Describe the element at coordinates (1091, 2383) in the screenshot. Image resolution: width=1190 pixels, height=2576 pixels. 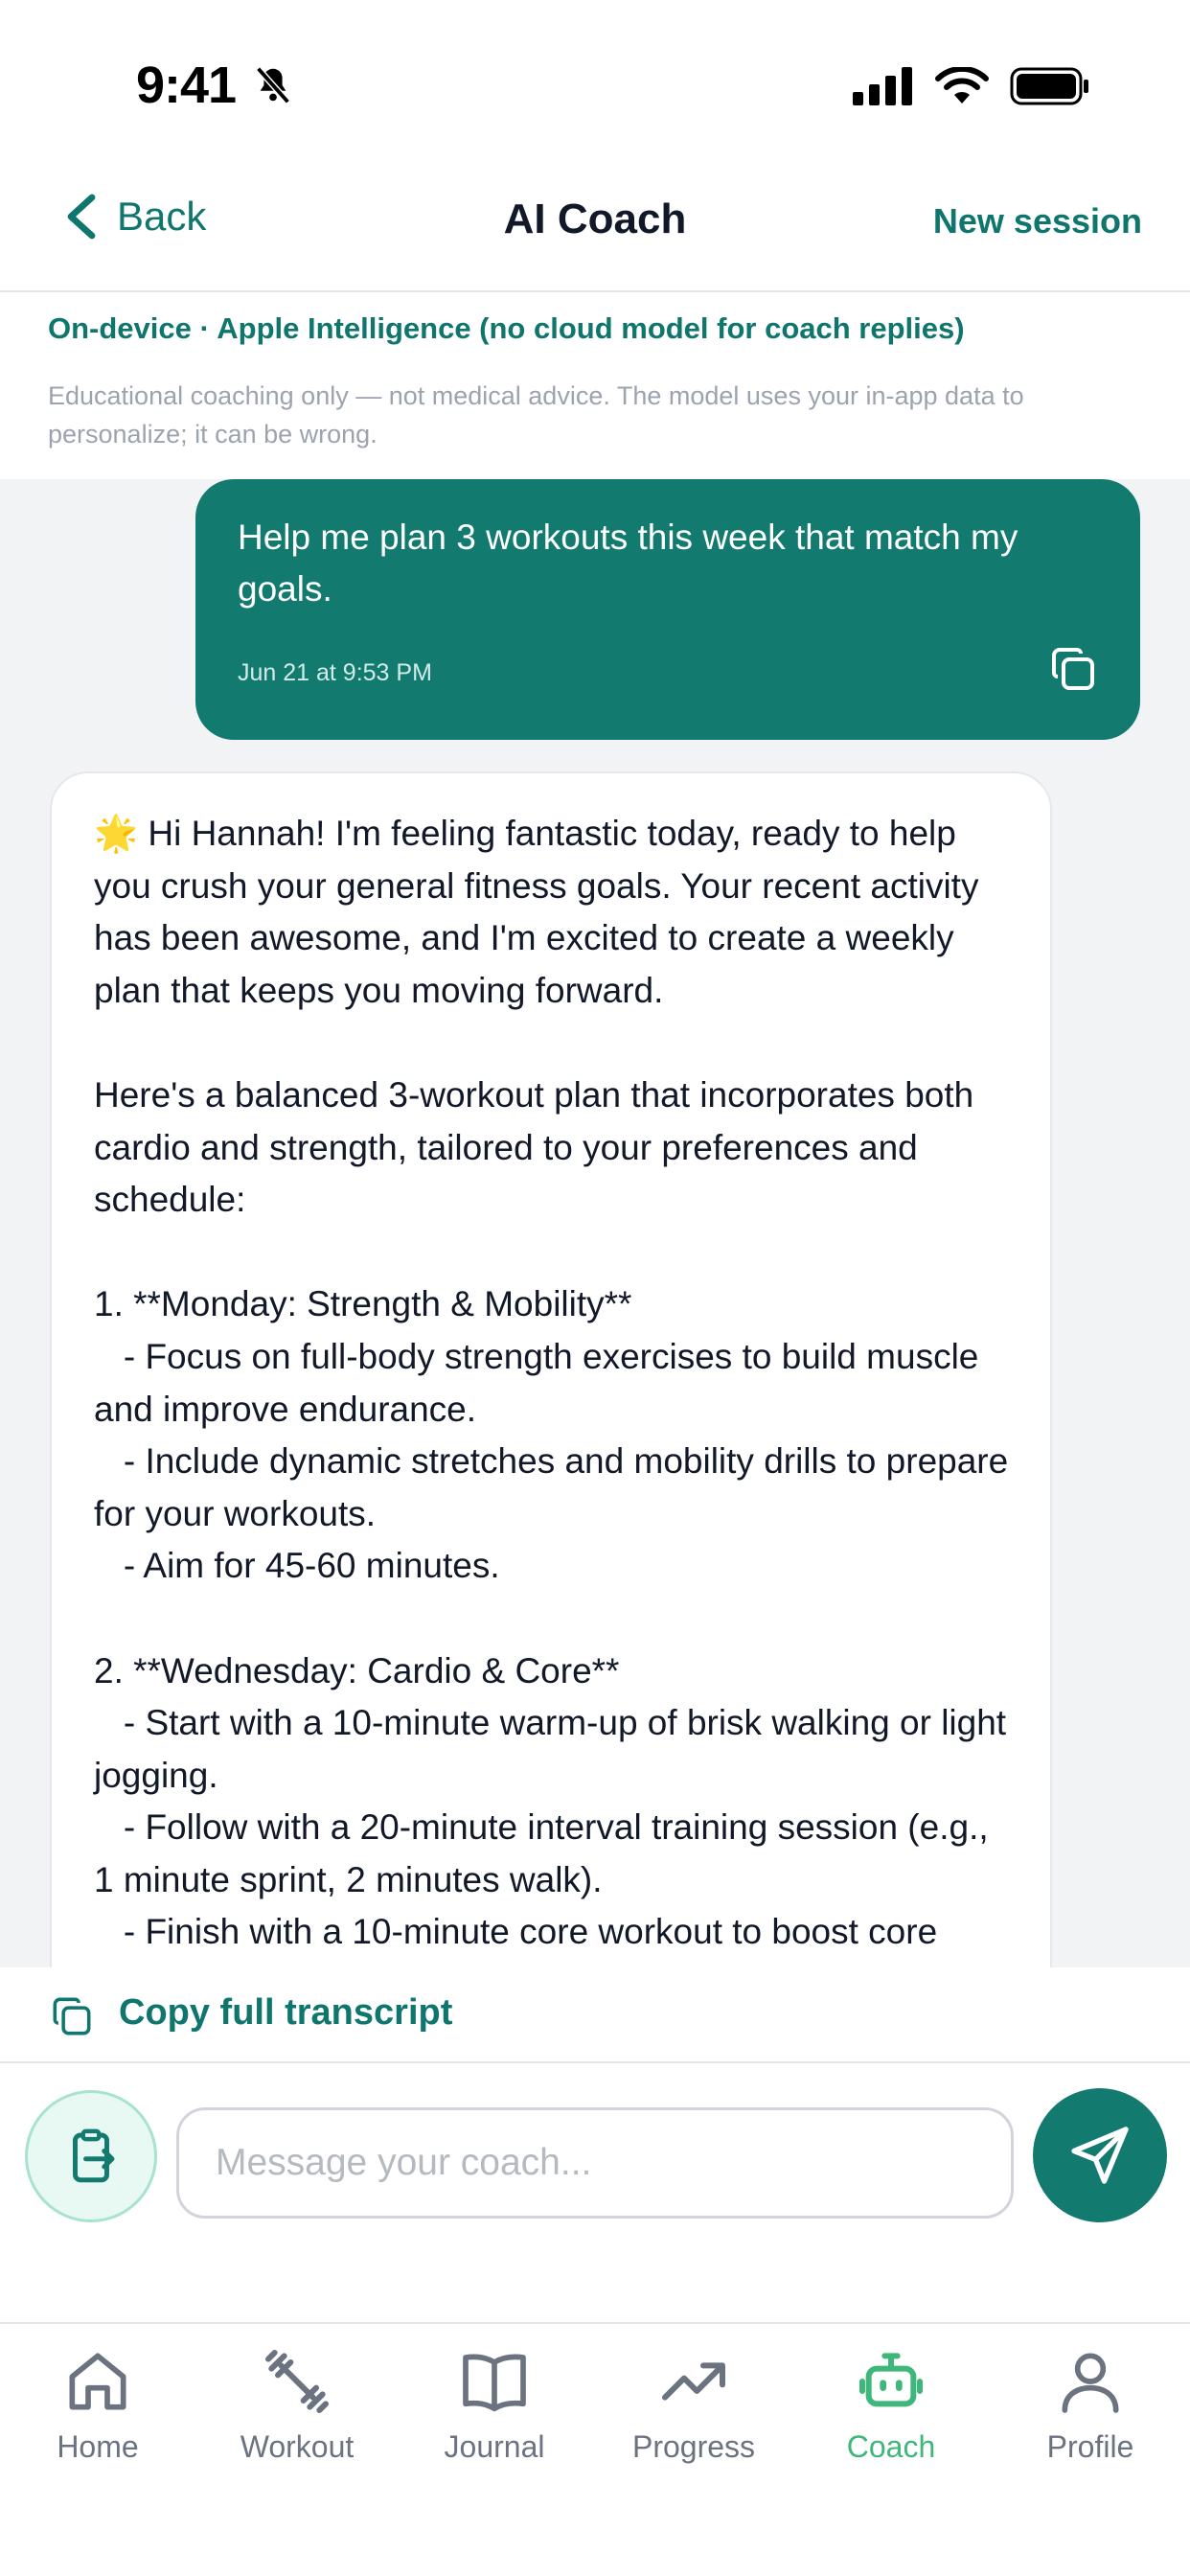
I see `person-icon` at that location.